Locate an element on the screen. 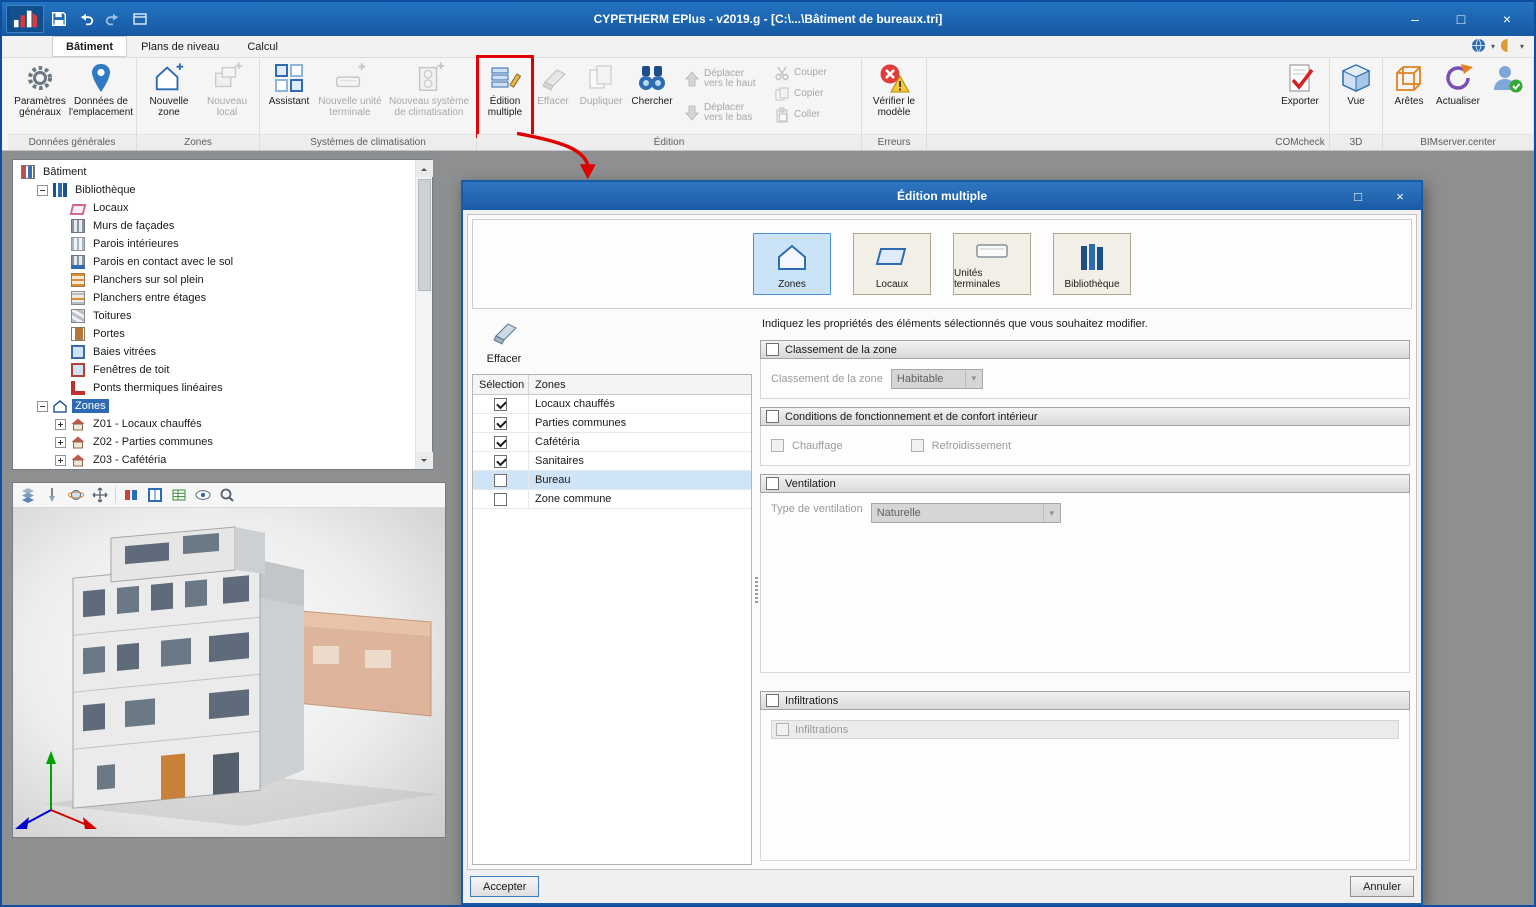 The height and width of the screenshot is (907, 1536). tree-item-parois-interieures: Parois intérieures is located at coordinates (214, 244).